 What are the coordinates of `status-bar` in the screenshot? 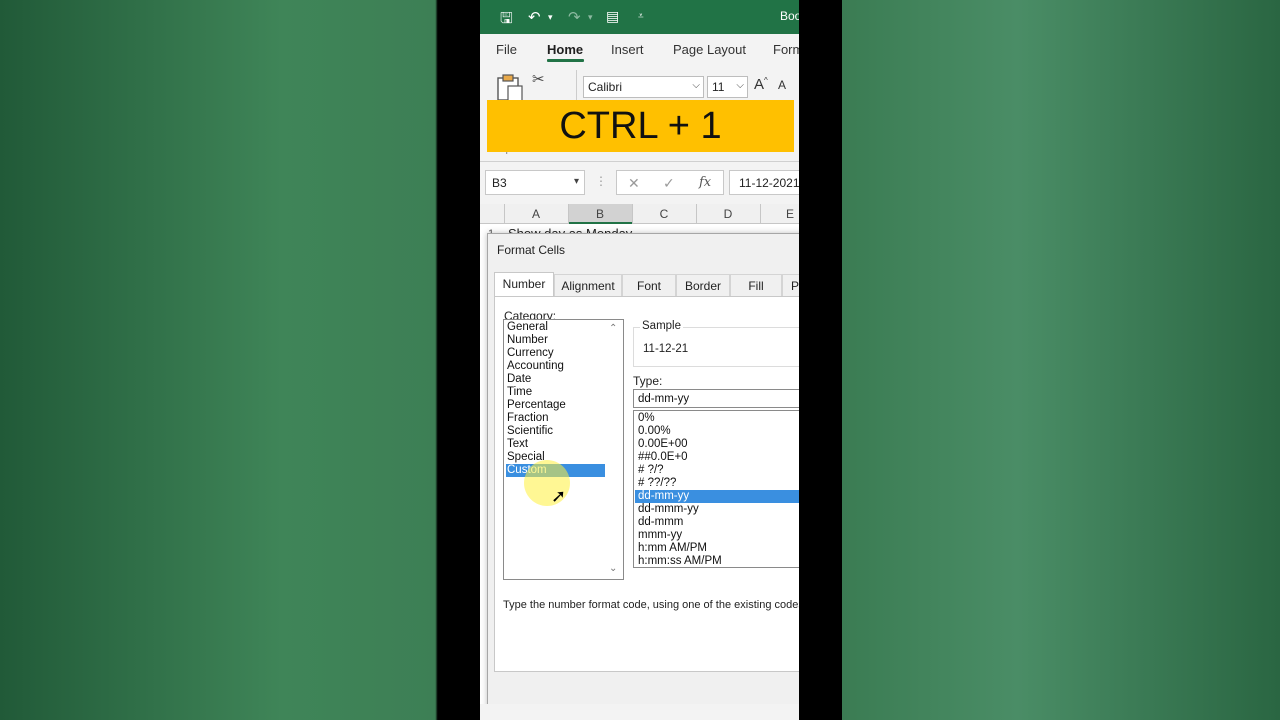 It's located at (639, 712).